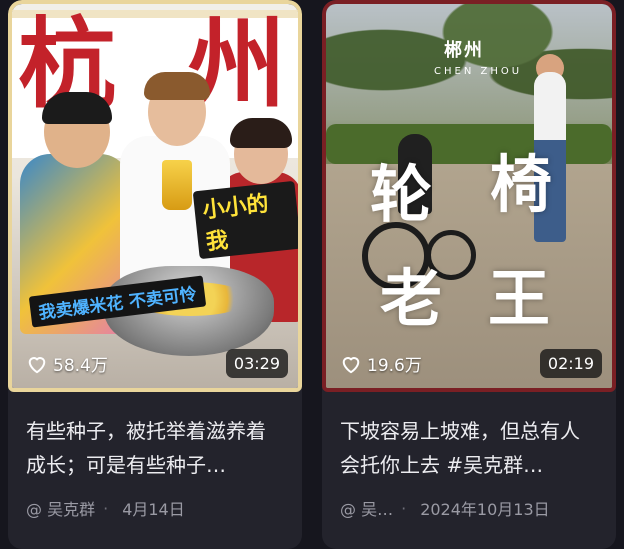 The width and height of the screenshot is (624, 549). Describe the element at coordinates (153, 509) in the screenshot. I see `publish-date: 4月14日` at that location.